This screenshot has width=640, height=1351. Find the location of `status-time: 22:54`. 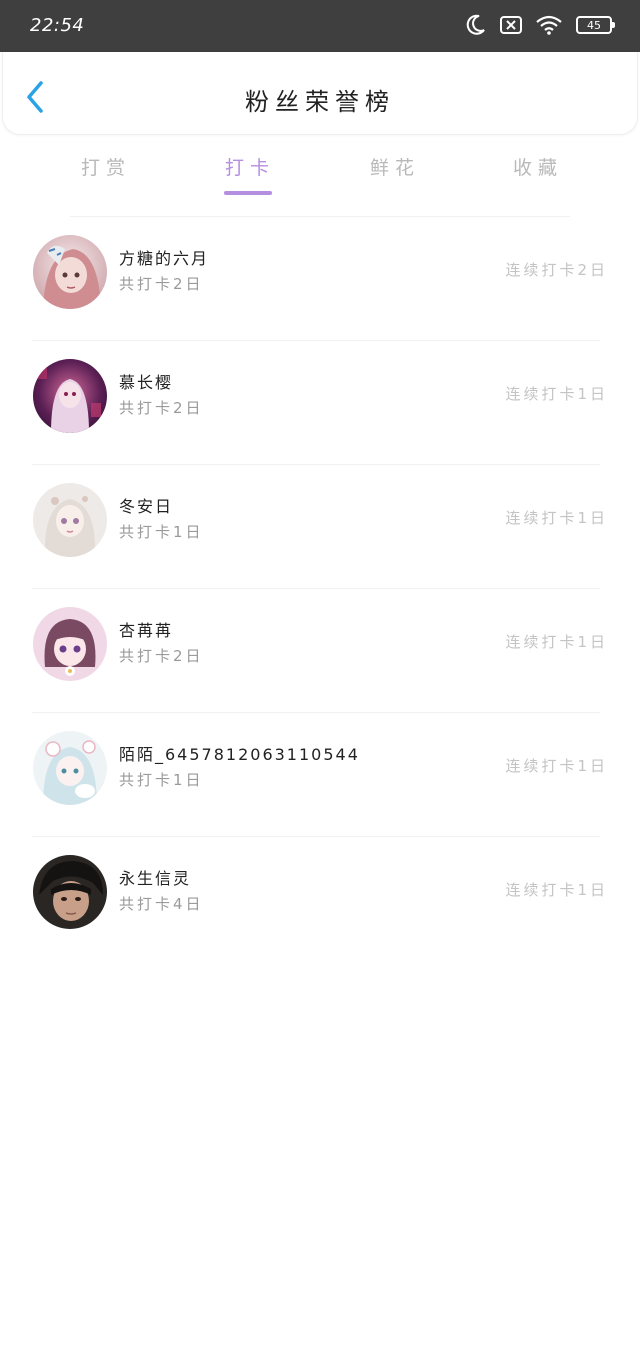

status-time: 22:54 is located at coordinates (57, 25).